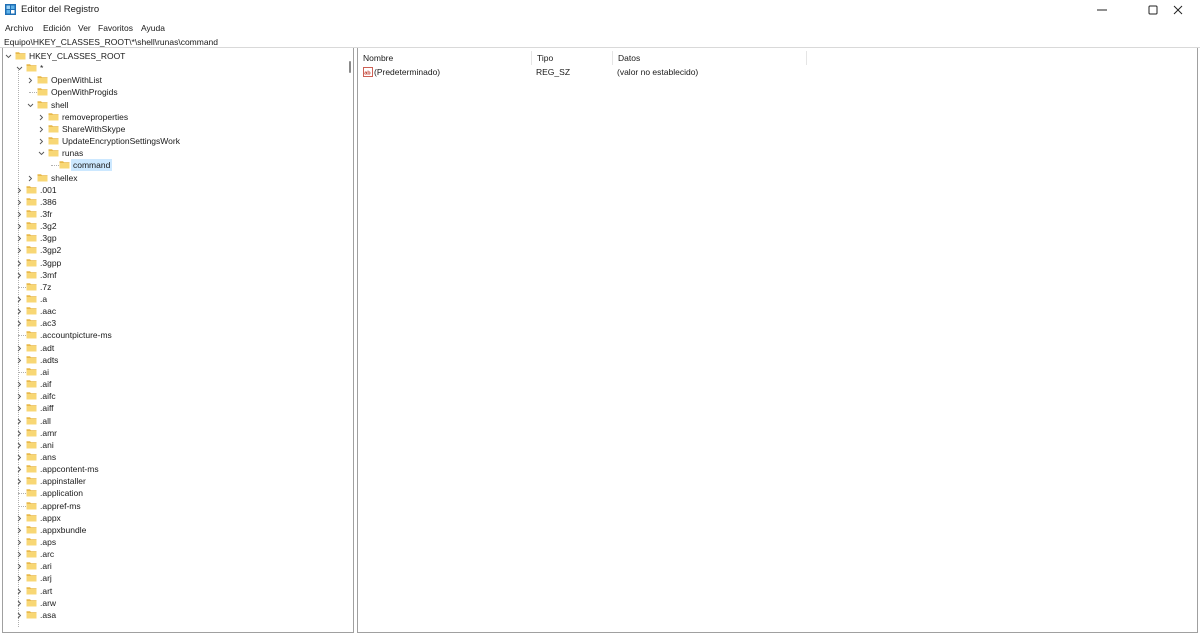 The image size is (1200, 635). I want to click on tree-item: .aifc, so click(173, 396).